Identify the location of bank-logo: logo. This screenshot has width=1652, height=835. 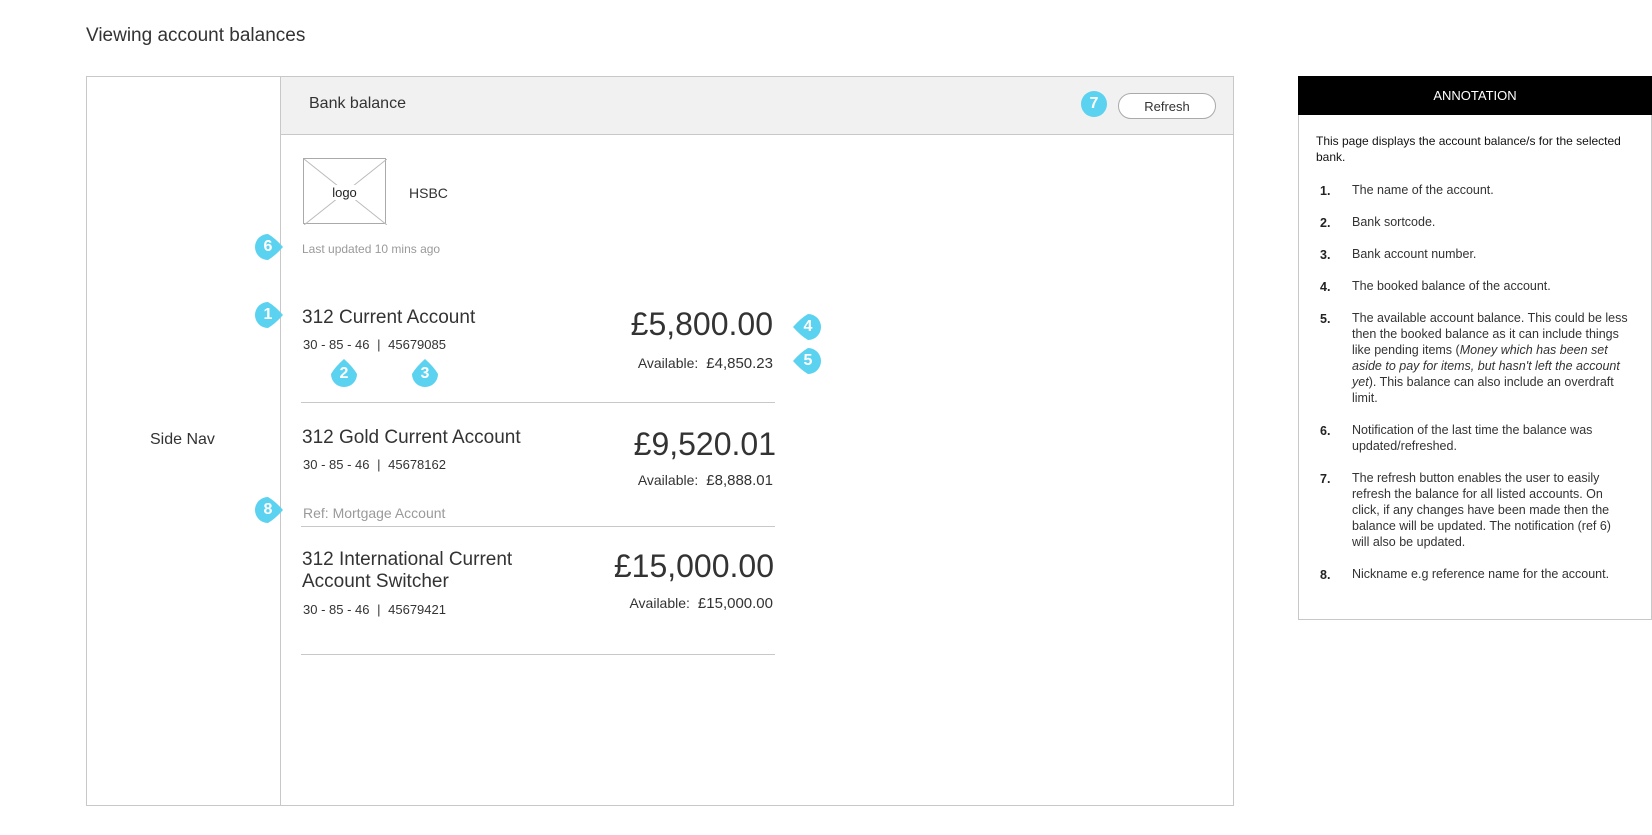
(345, 191).